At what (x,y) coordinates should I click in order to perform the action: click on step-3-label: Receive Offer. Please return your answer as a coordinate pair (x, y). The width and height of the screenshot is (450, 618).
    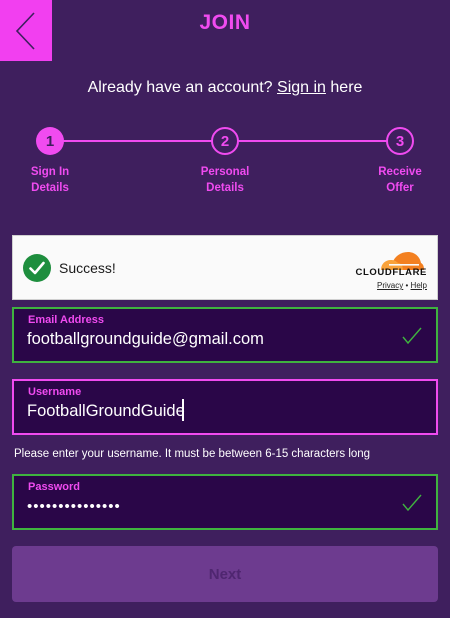
    Looking at the image, I should click on (400, 180).